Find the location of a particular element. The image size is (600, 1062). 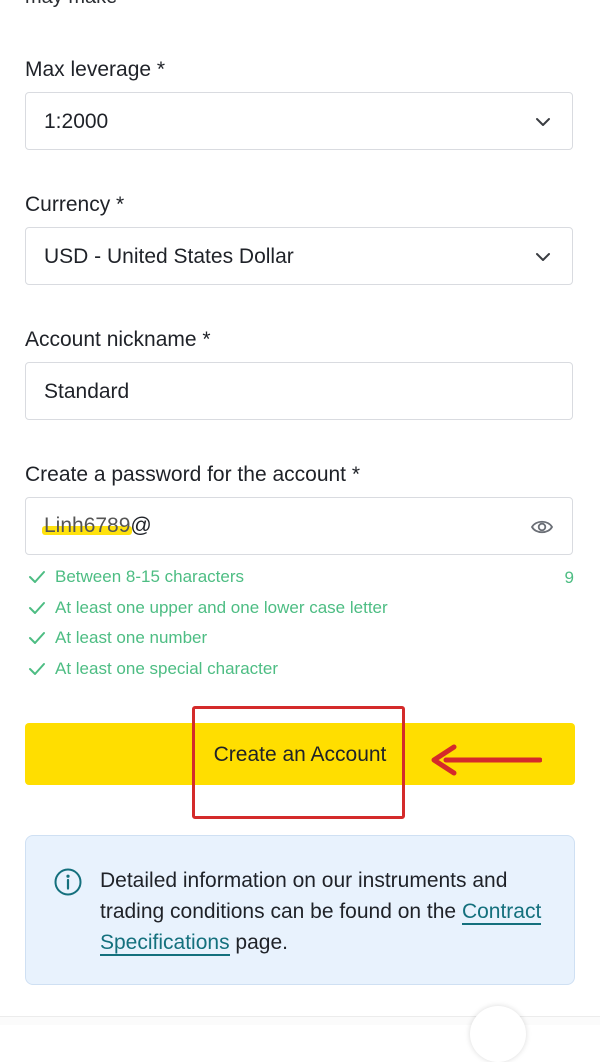

password-length-counter: 9 is located at coordinates (569, 577).